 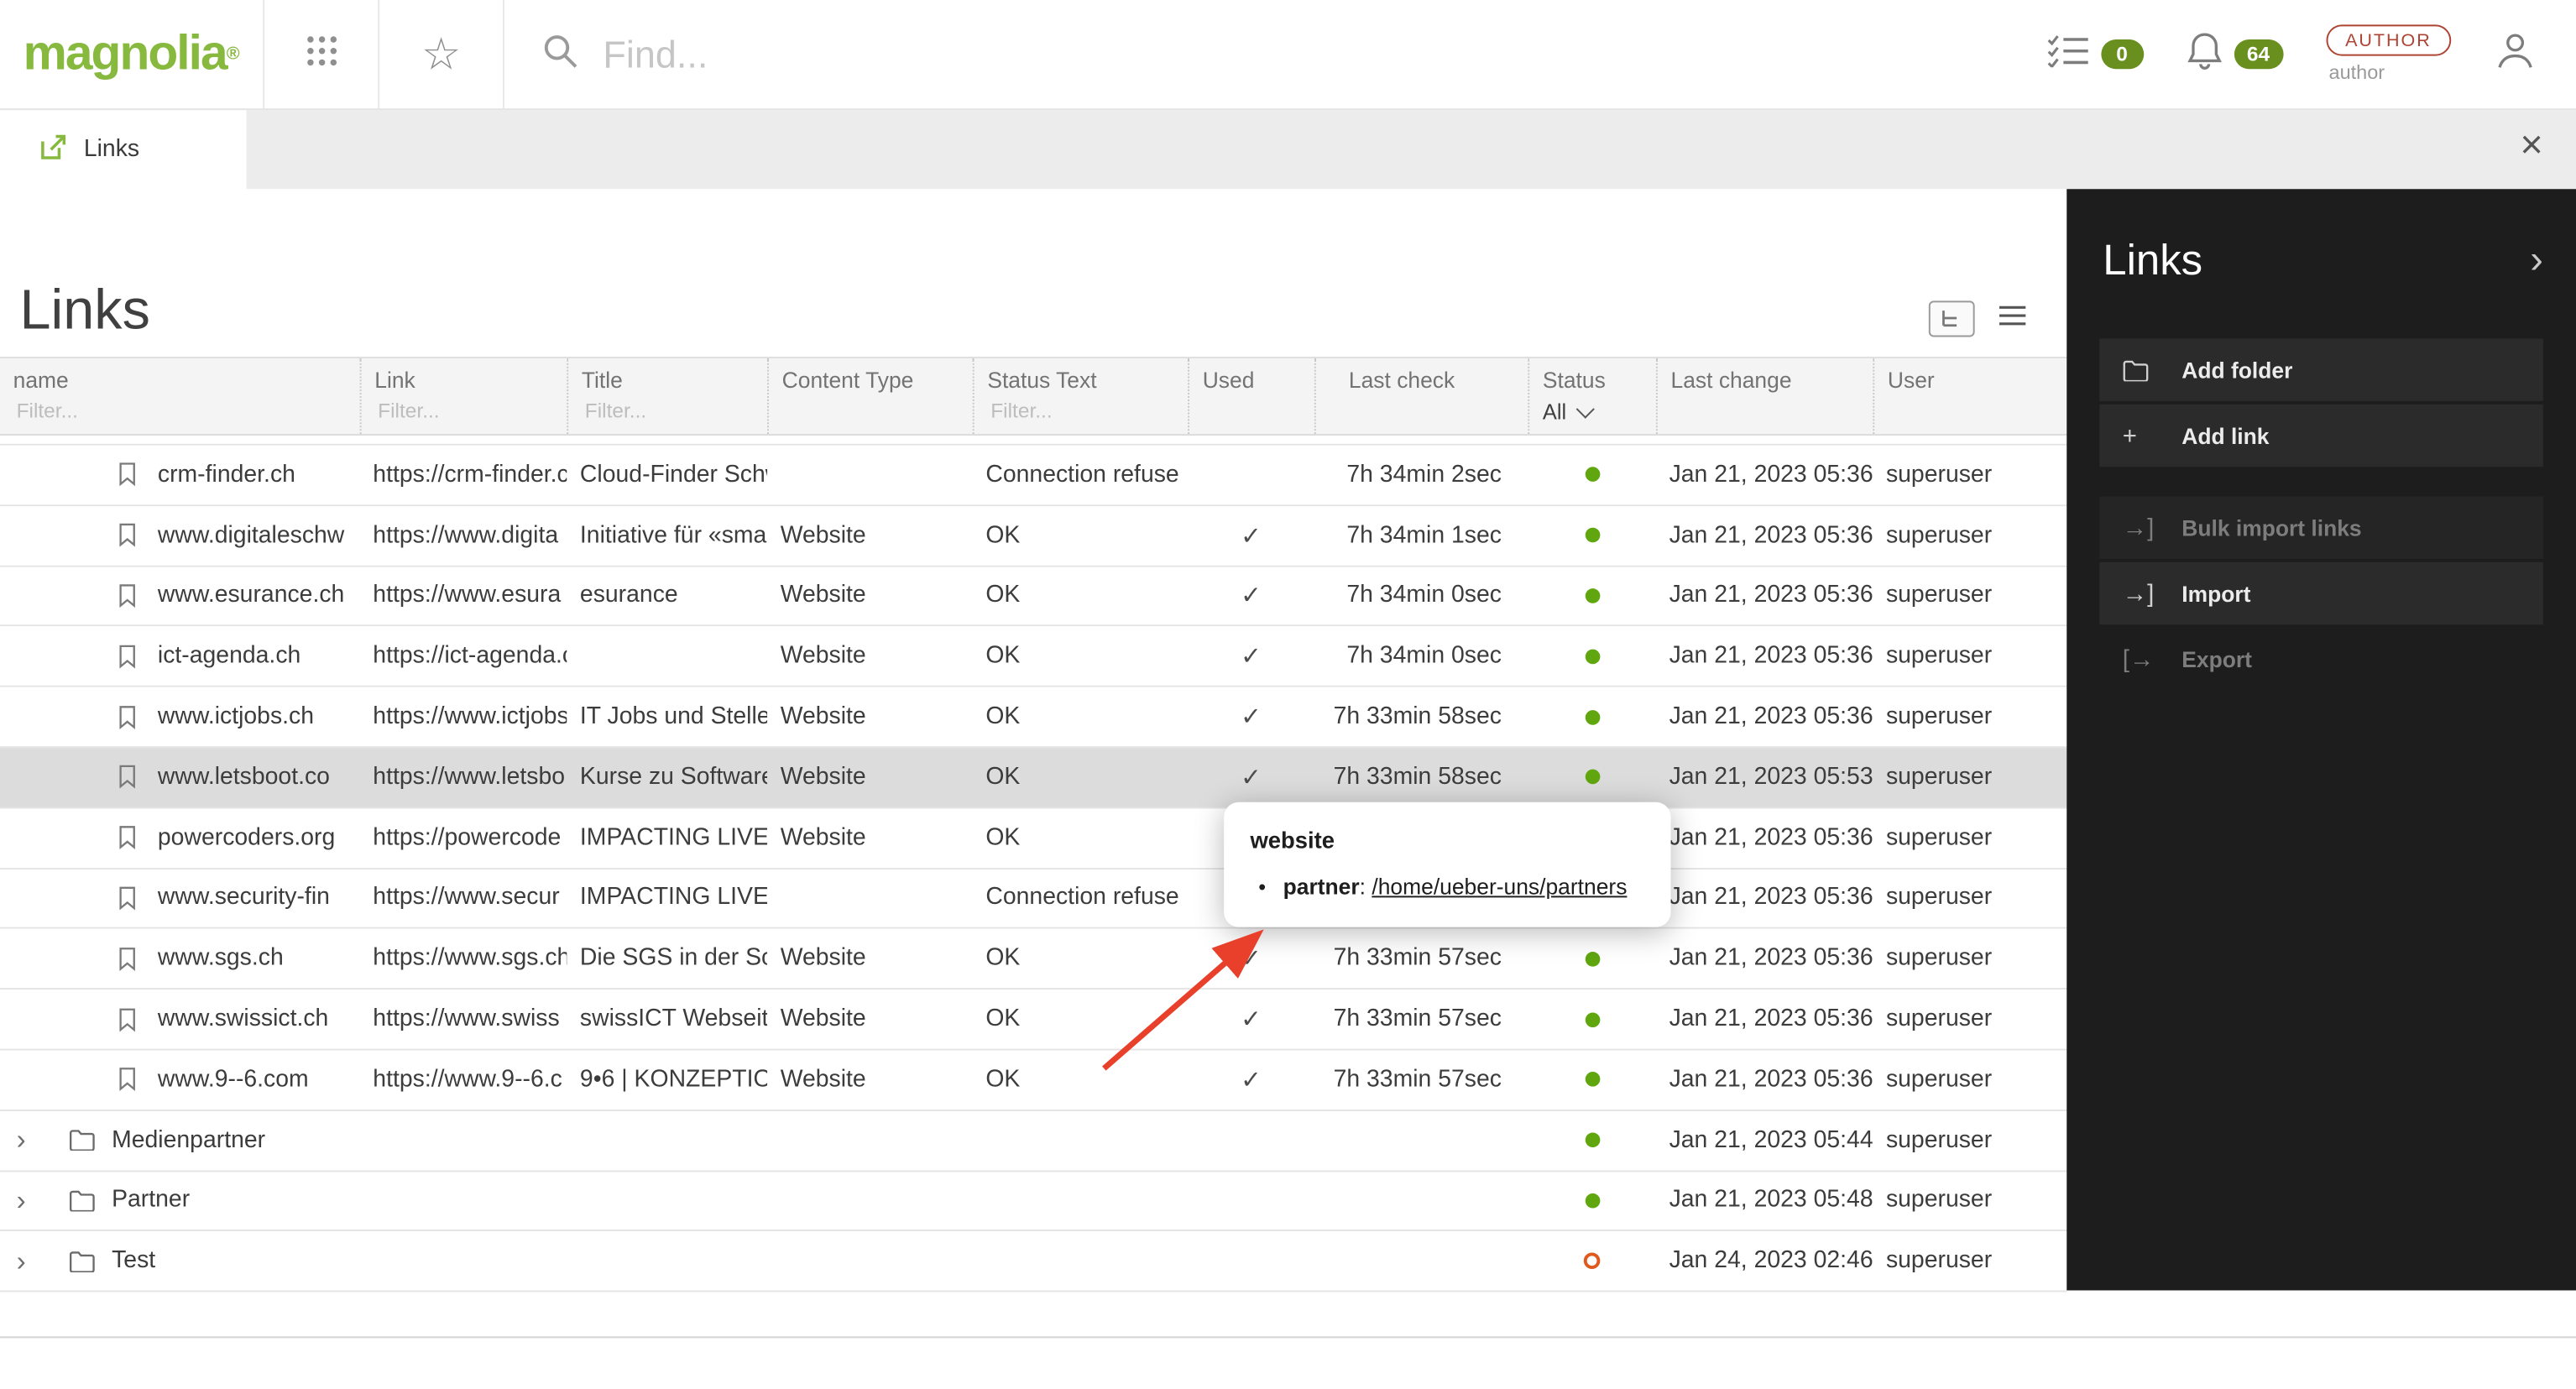 I want to click on tooltip-link: /home/ueber-uns/partners, so click(x=1499, y=887).